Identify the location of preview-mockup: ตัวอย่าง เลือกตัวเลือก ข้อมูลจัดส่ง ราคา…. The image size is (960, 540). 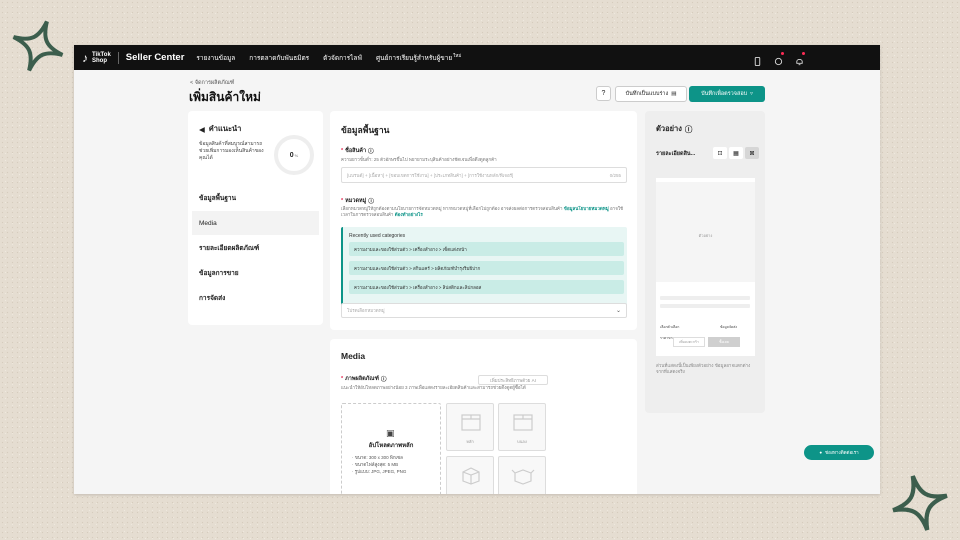
(705, 267).